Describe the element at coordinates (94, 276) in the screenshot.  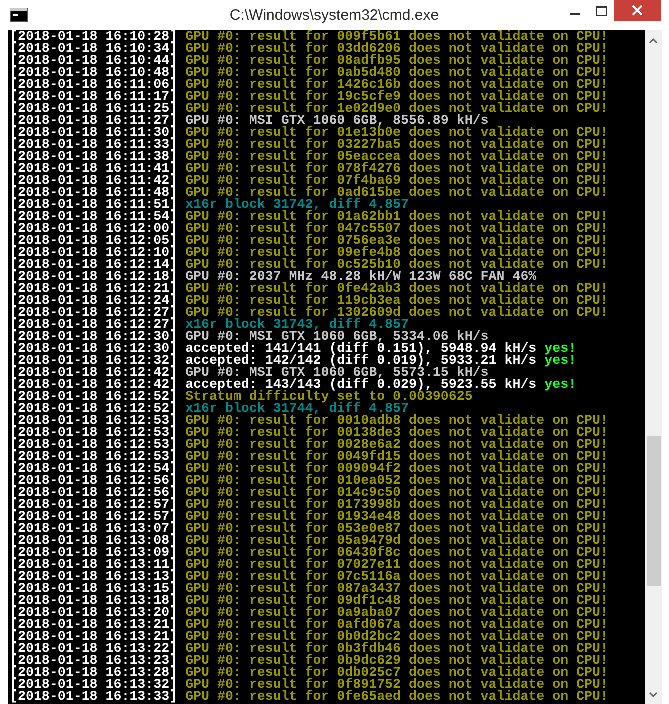
I see `log-timestamp: [2018-01-18 16:12:18]` at that location.